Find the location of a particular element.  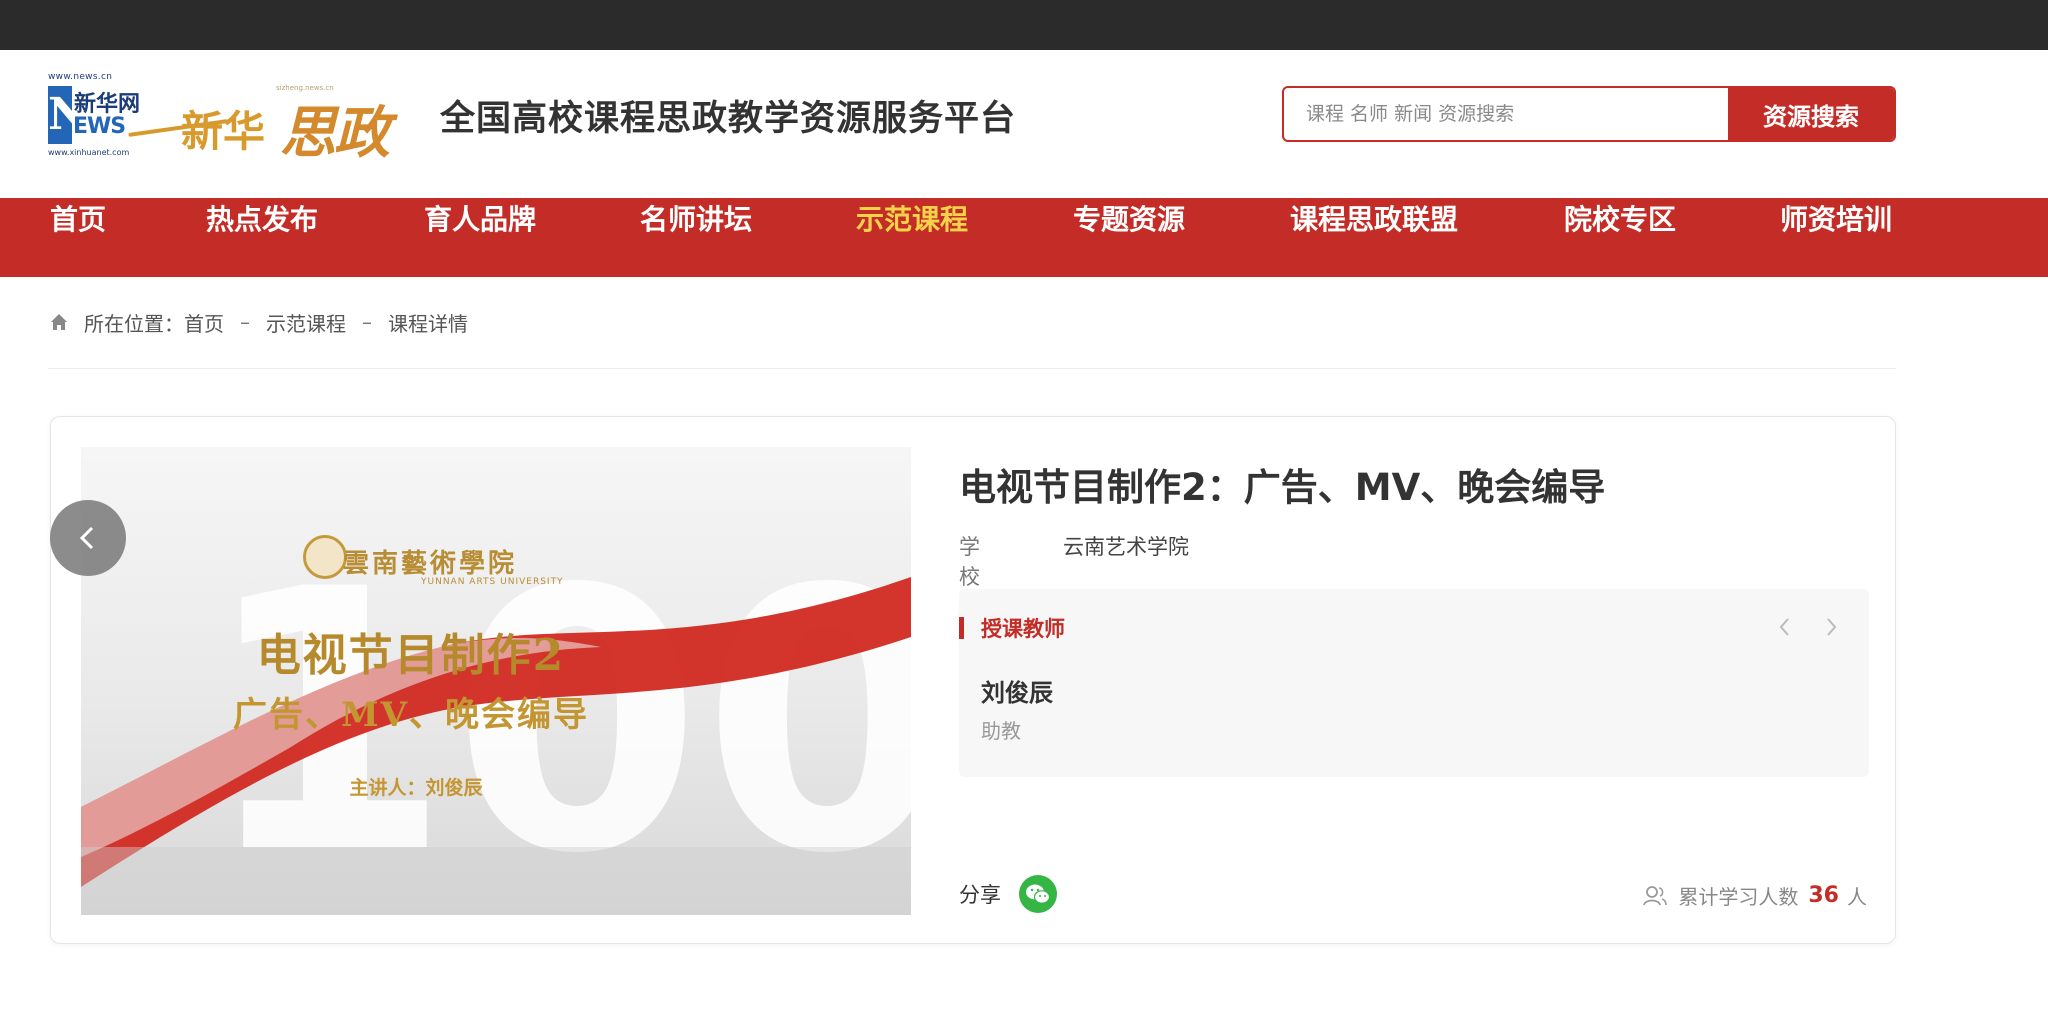

nav-item-demo-courses: 示范课程 is located at coordinates (912, 237).